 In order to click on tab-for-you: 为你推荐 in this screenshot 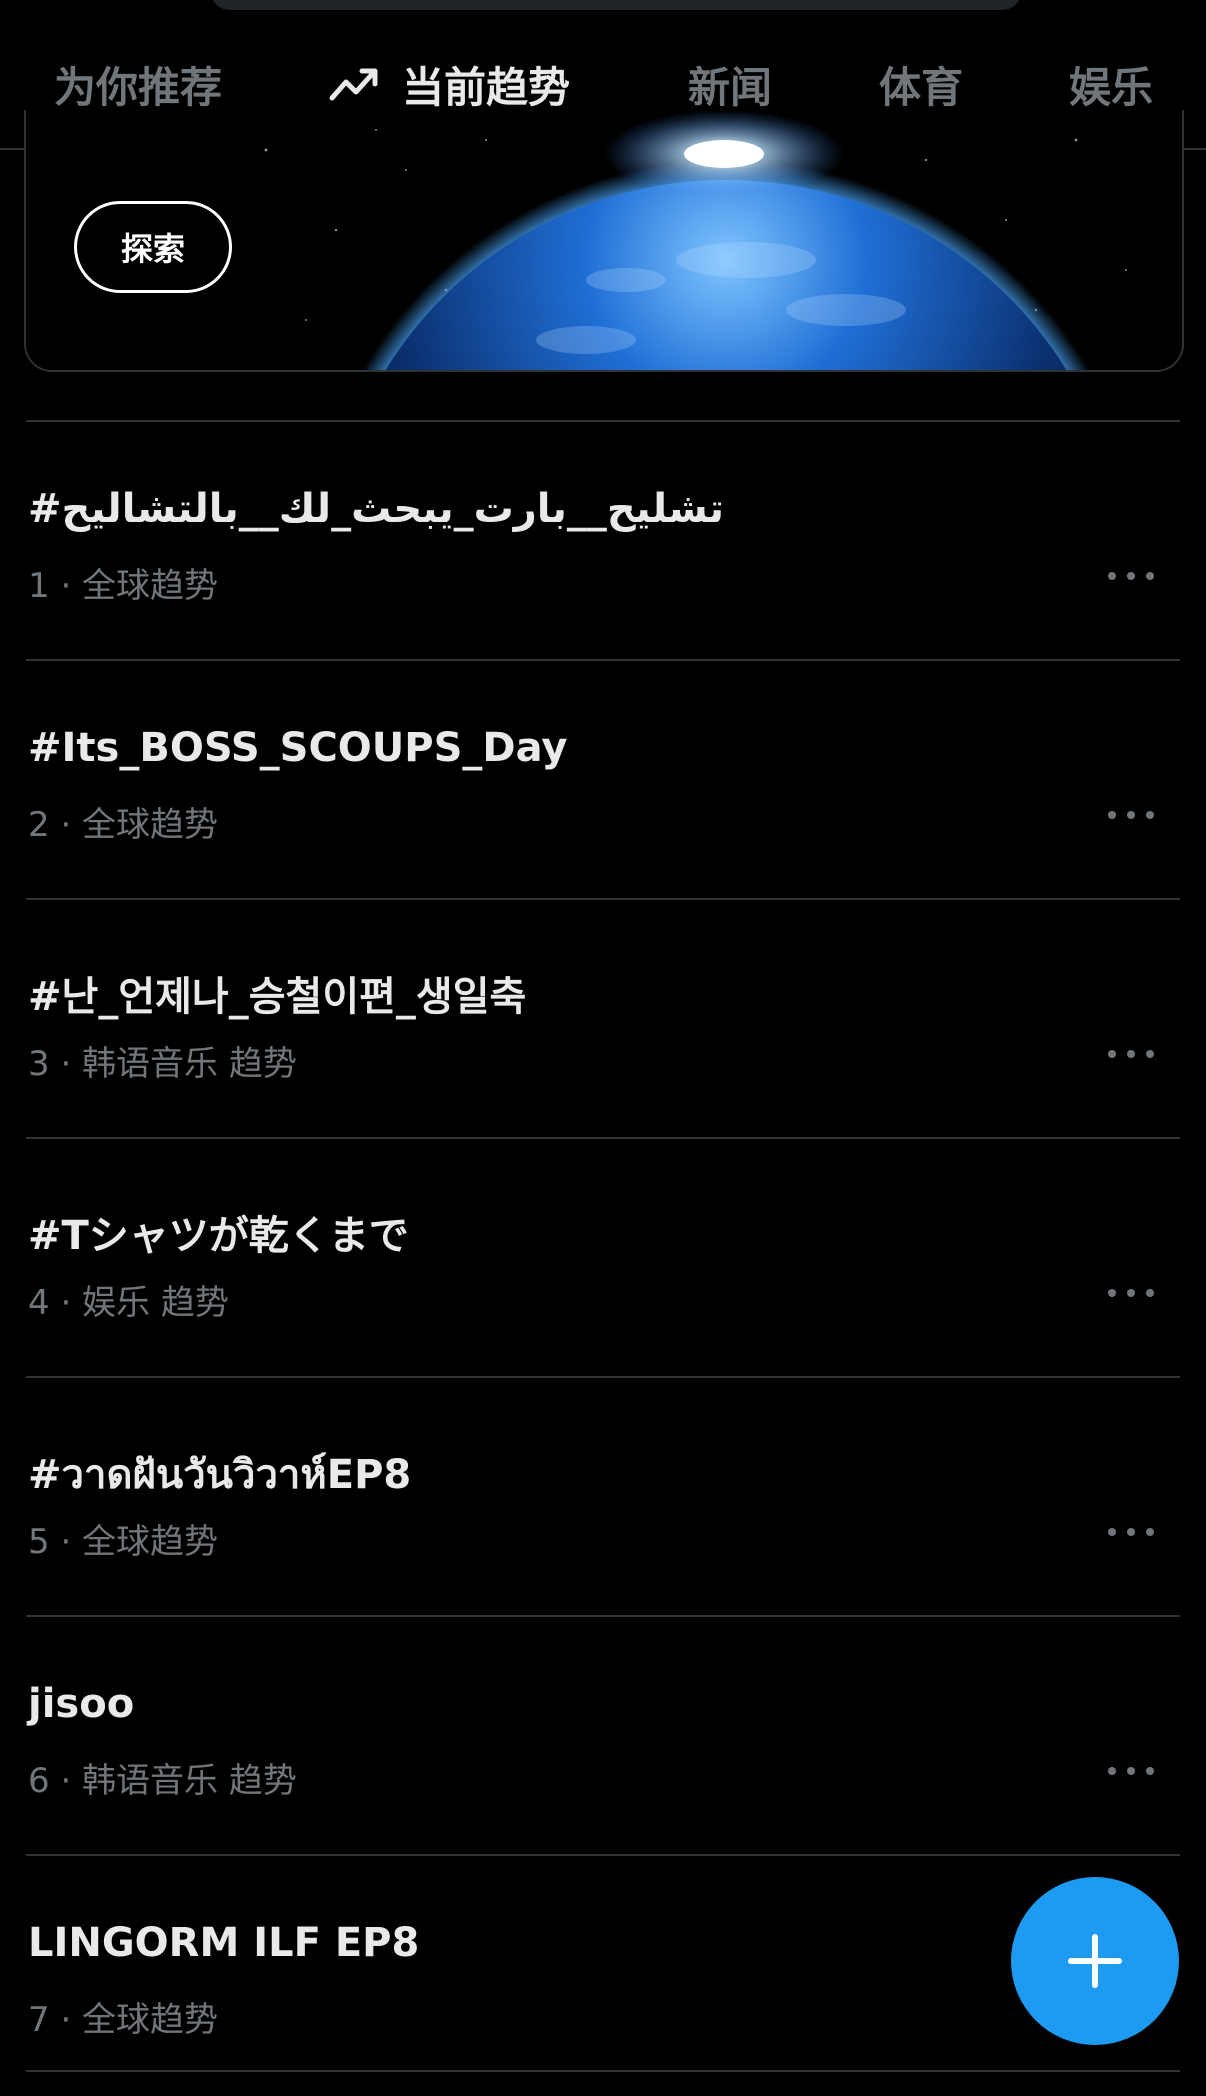, I will do `click(138, 84)`.